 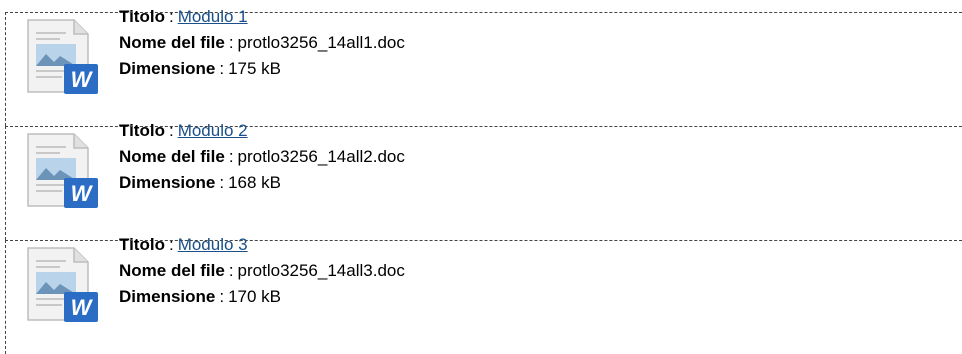 I want to click on size-row: Dimensione:170 kB, so click(x=262, y=297).